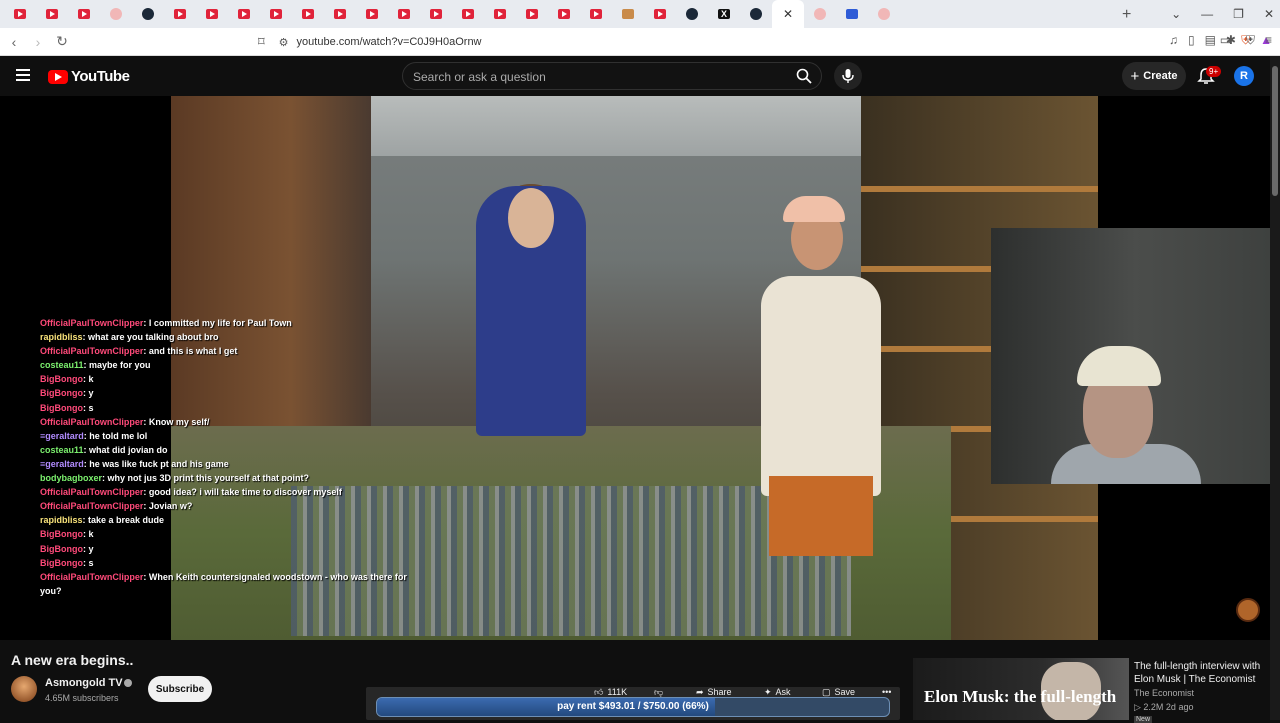 This screenshot has height=723, width=1280. What do you see at coordinates (1126, 15) in the screenshot?
I see `new-tab-button: +` at bounding box center [1126, 15].